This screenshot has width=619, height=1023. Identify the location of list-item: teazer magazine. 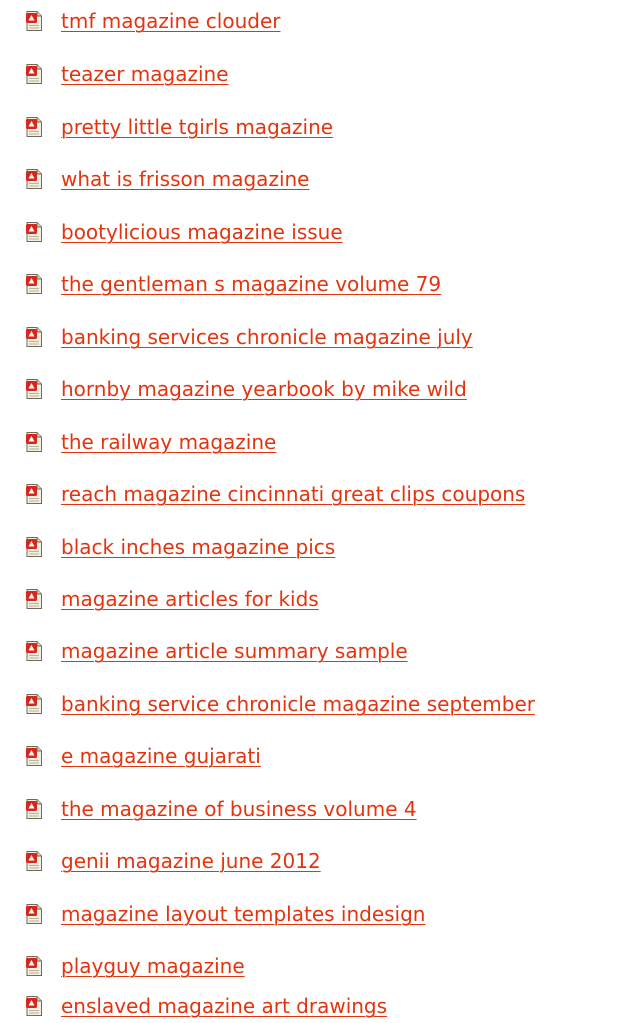
(309, 75).